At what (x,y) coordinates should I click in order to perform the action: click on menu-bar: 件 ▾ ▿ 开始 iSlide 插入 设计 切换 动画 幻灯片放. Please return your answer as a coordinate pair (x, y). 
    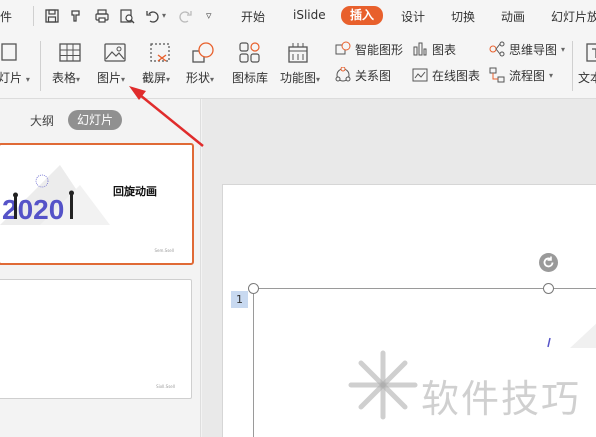
    Looking at the image, I should click on (298, 16).